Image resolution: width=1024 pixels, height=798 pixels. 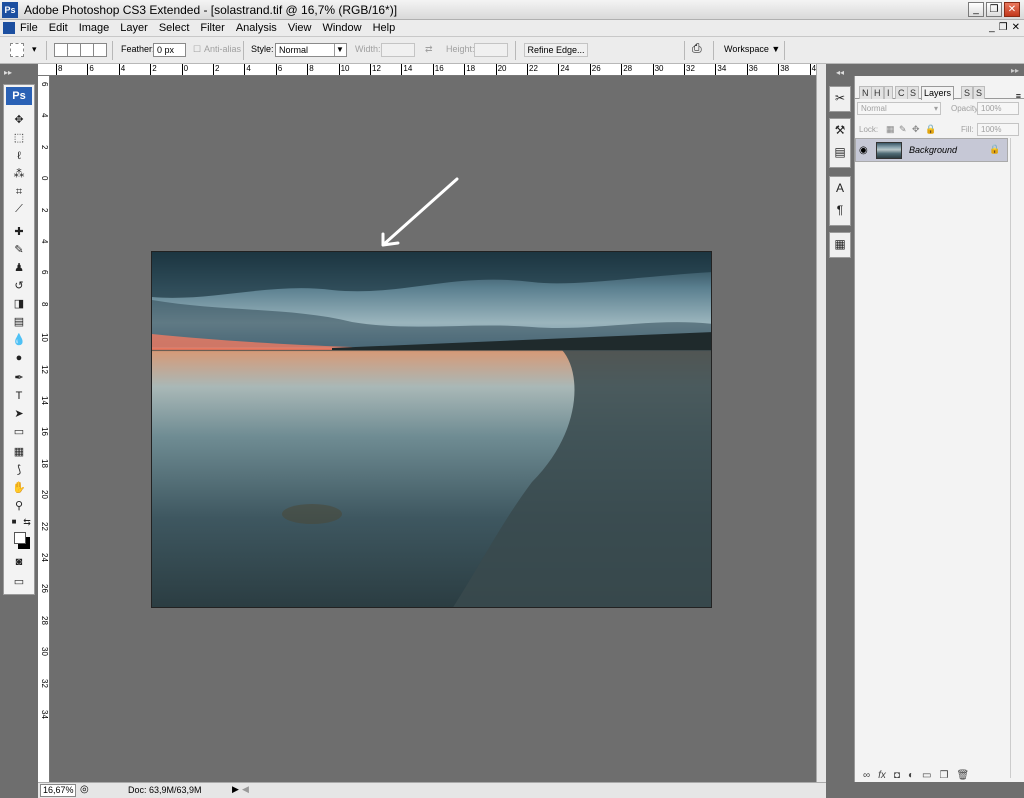 What do you see at coordinates (992, 27) in the screenshot?
I see `document-minimize-button: _` at bounding box center [992, 27].